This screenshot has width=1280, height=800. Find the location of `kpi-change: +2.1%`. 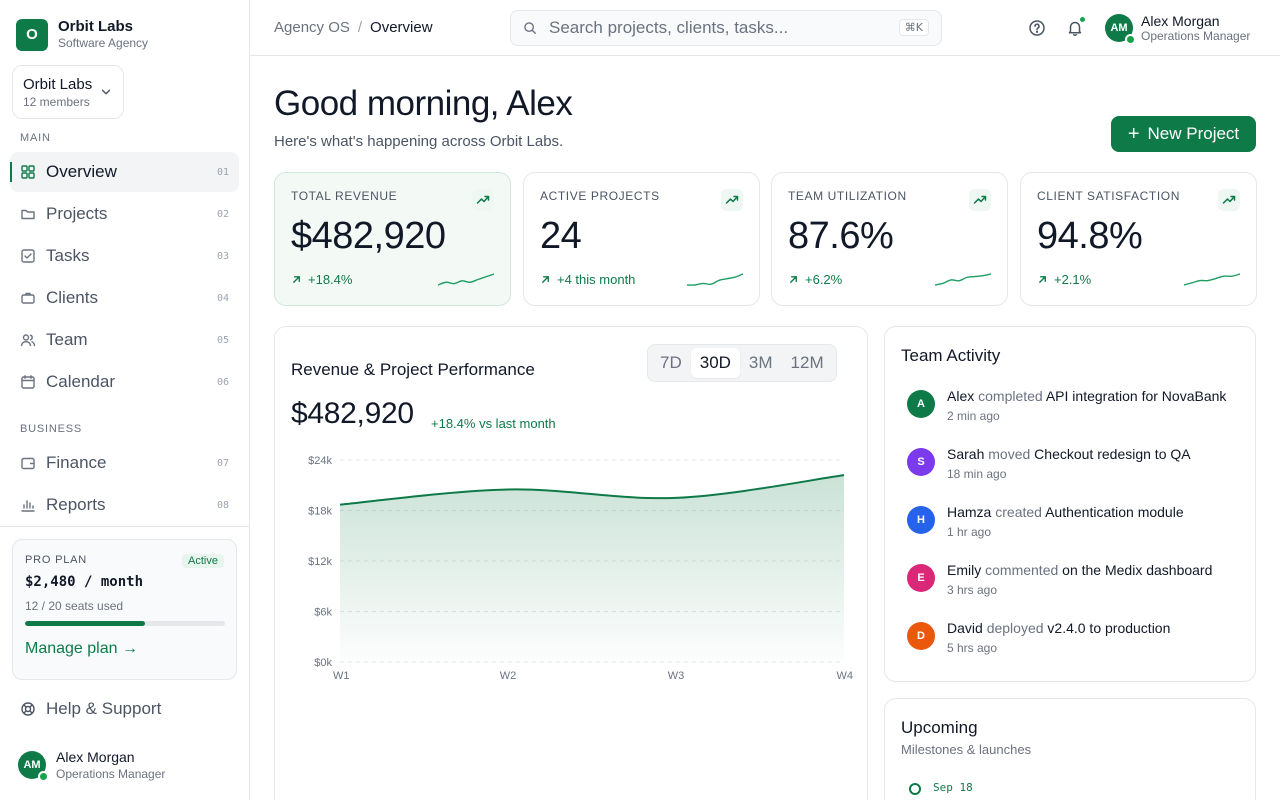

kpi-change: +2.1% is located at coordinates (1064, 279).